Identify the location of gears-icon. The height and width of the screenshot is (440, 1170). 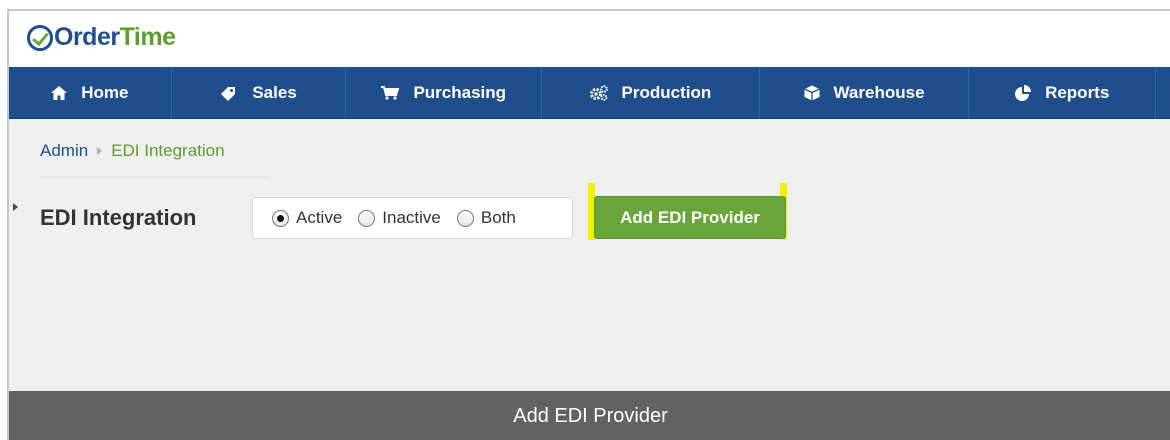
(598, 93).